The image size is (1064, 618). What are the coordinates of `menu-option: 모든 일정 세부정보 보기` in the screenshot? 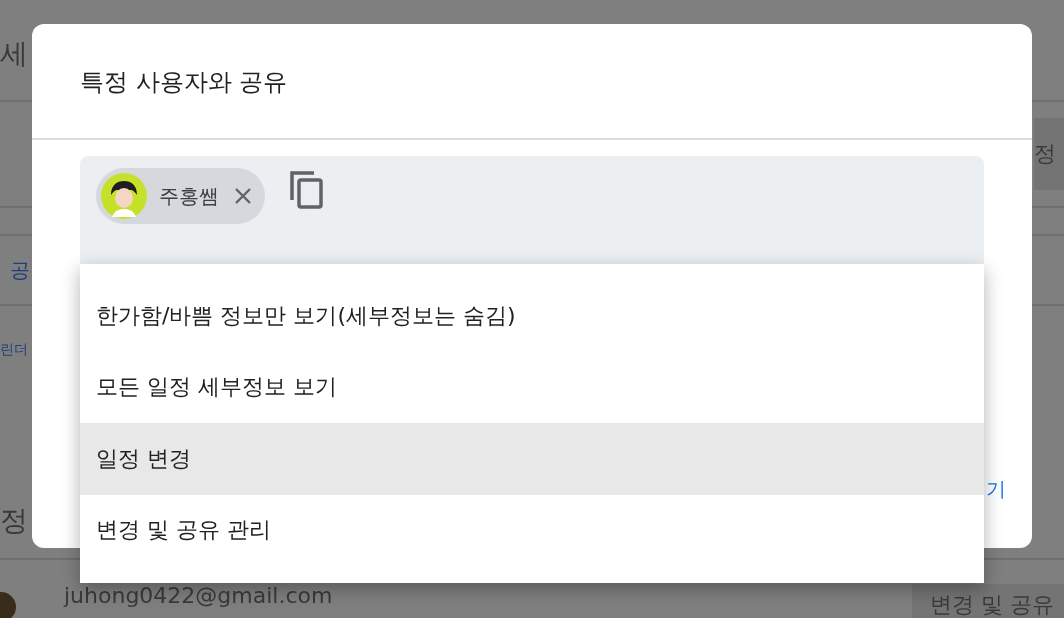 It's located at (532, 387).